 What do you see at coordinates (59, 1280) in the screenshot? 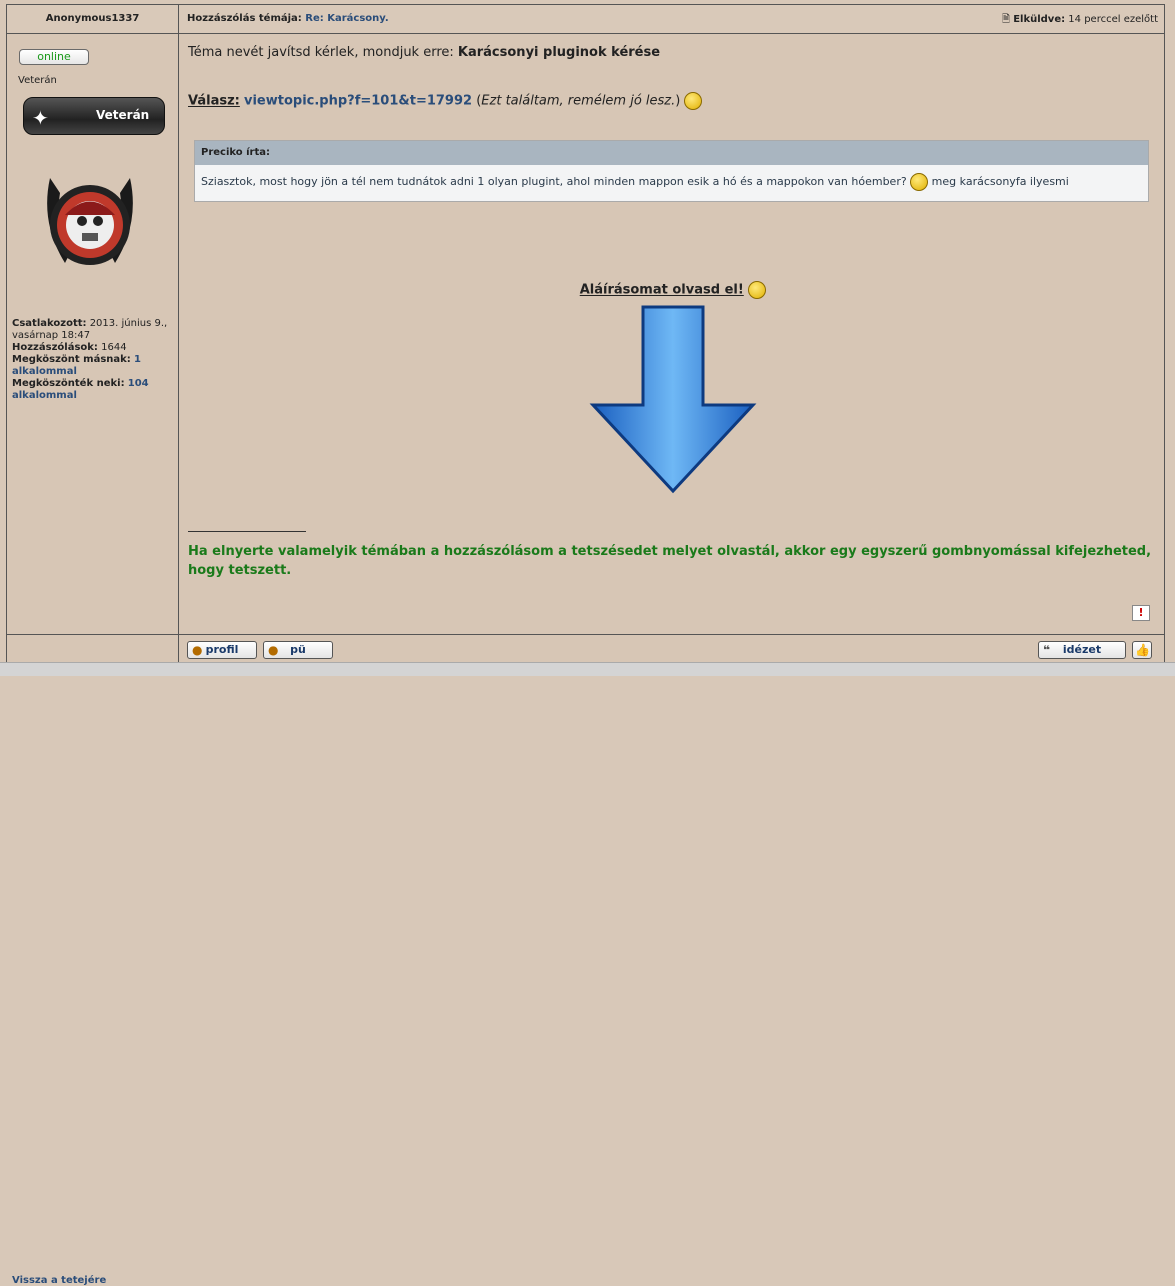
I see `back-to-top-link: Vissza a tetejére` at bounding box center [59, 1280].